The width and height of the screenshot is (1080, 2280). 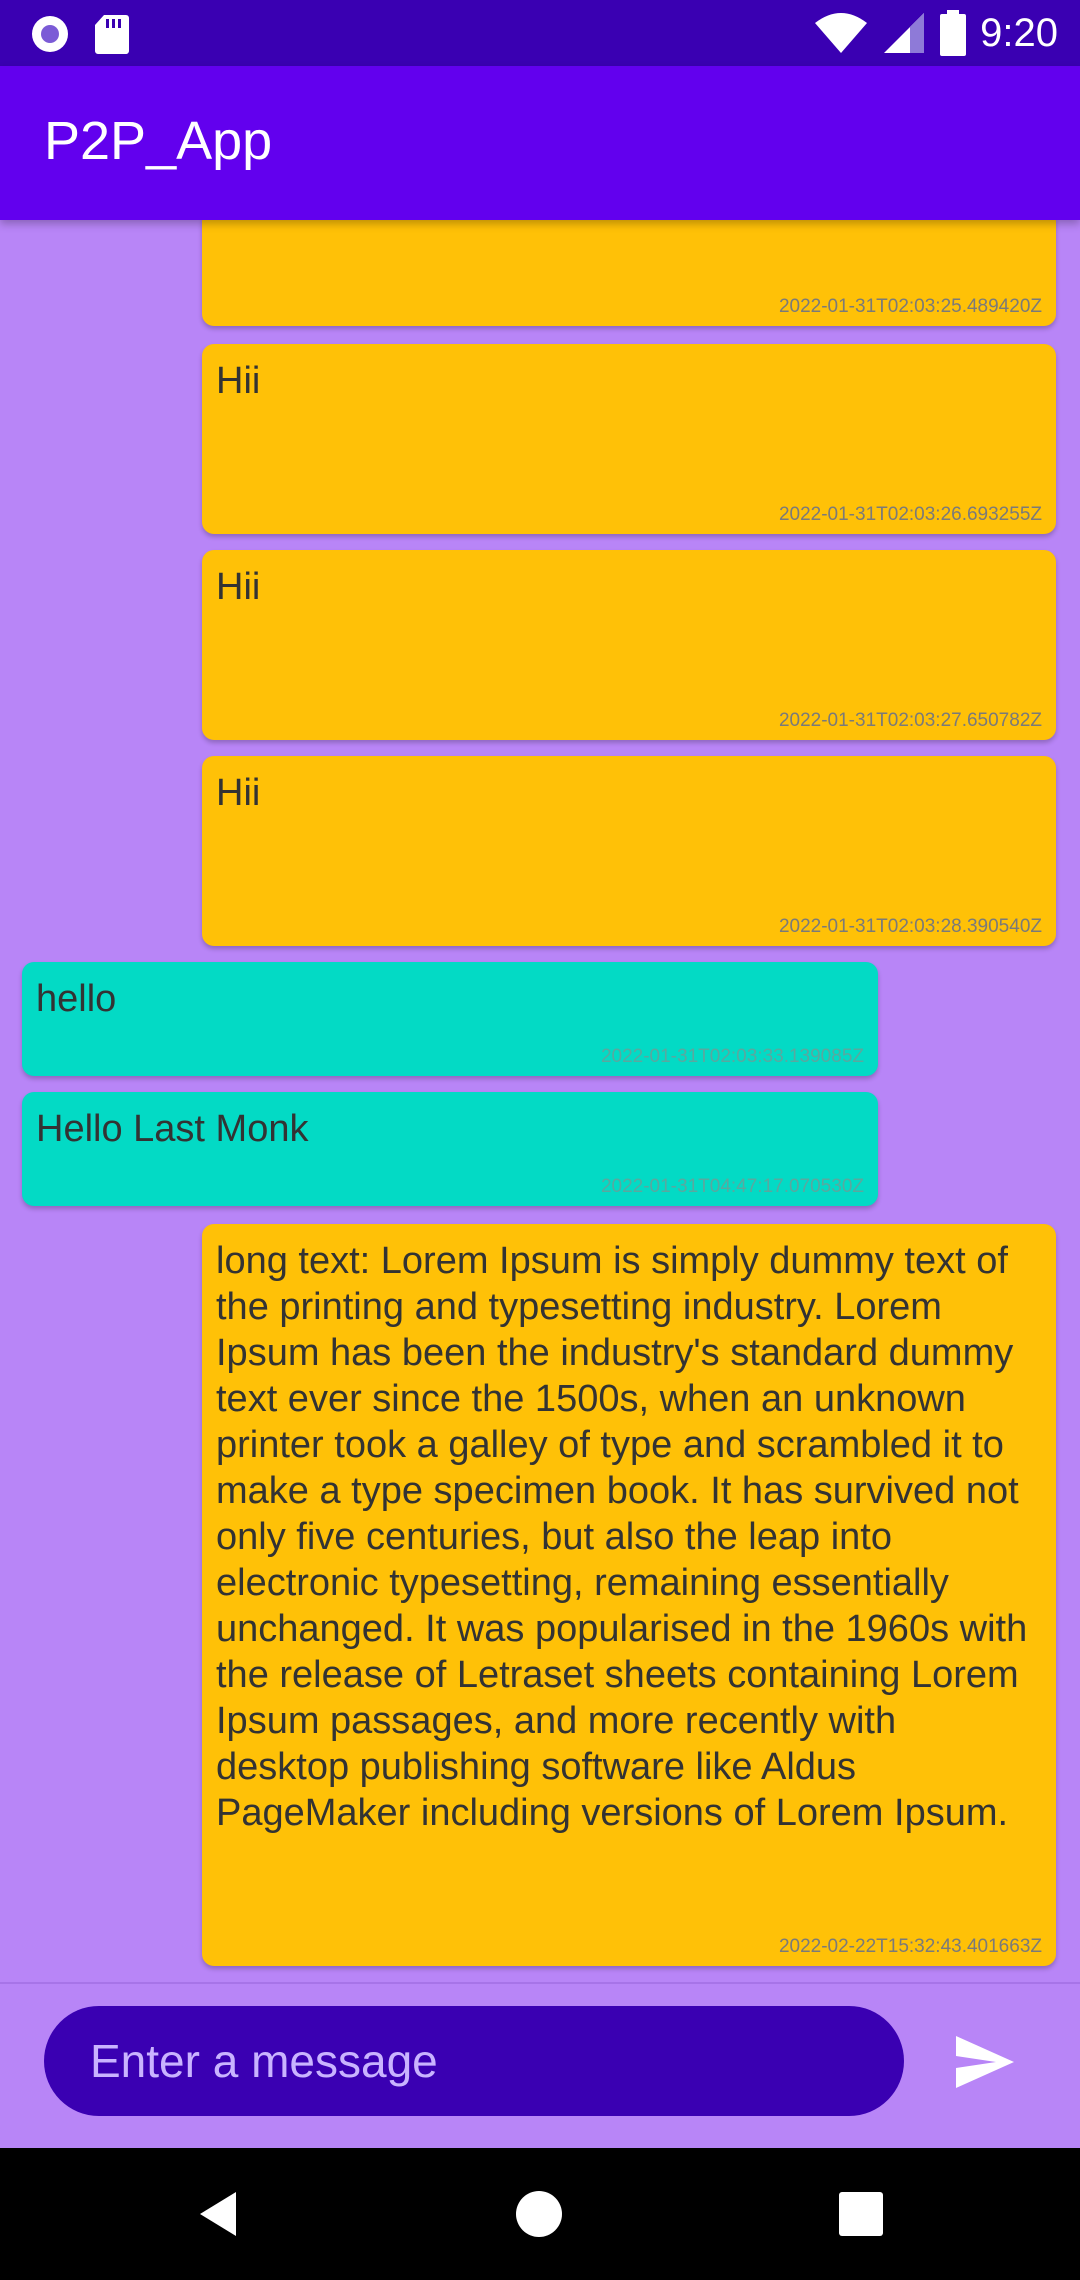 What do you see at coordinates (629, 645) in the screenshot?
I see `message-bubble-outgoing: Hii 2022-01-31T02:03:27.650782Z` at bounding box center [629, 645].